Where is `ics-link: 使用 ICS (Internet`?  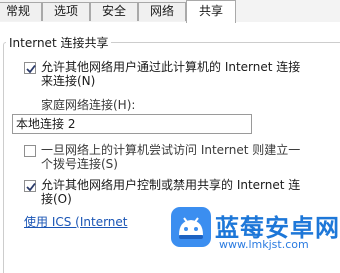
ics-link: 使用 ICS (Internet is located at coordinates (76, 221).